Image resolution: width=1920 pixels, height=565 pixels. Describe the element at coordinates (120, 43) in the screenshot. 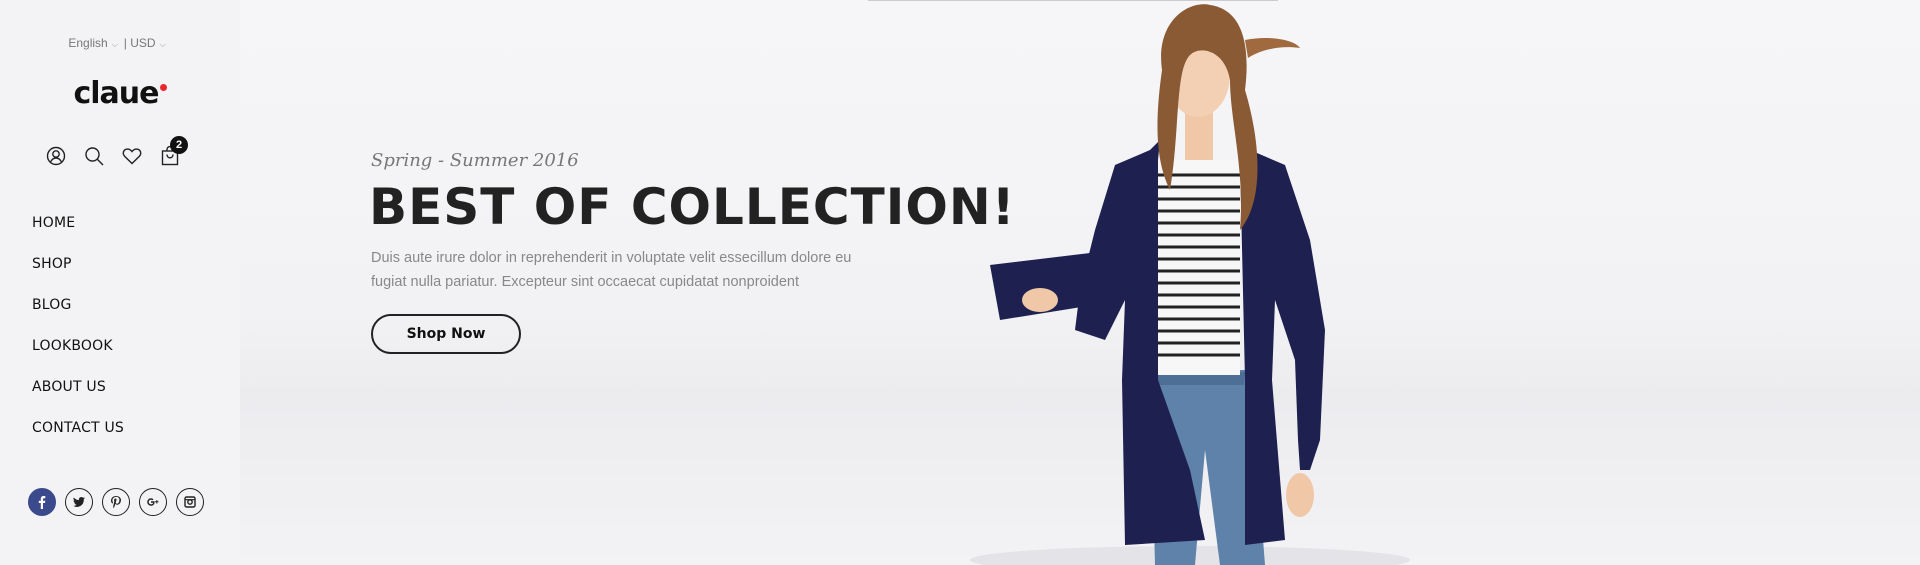

I see `locale-bar: English ⌵ | USD ⌵` at that location.